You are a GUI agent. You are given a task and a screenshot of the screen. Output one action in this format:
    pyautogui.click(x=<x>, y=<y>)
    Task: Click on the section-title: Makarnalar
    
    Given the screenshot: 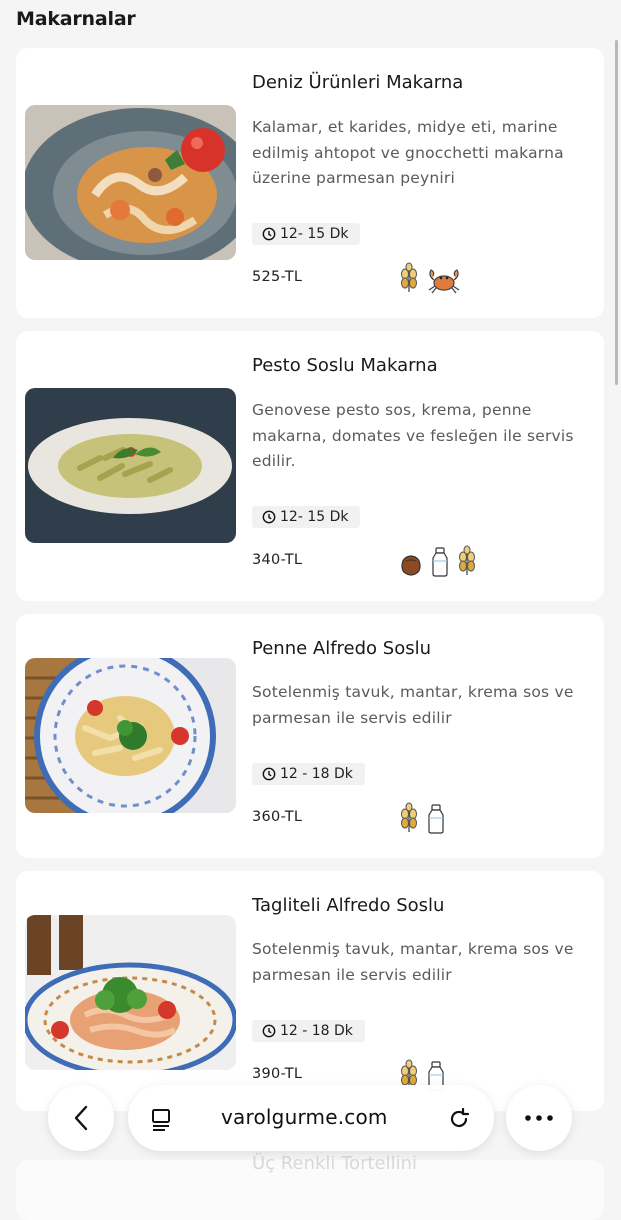 What is the action you would take?
    pyautogui.click(x=76, y=19)
    